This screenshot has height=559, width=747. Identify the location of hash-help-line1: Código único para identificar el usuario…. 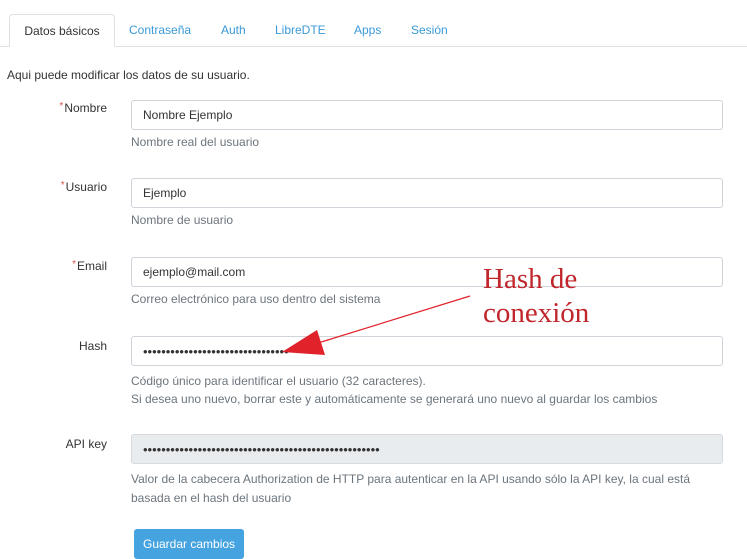
(278, 381).